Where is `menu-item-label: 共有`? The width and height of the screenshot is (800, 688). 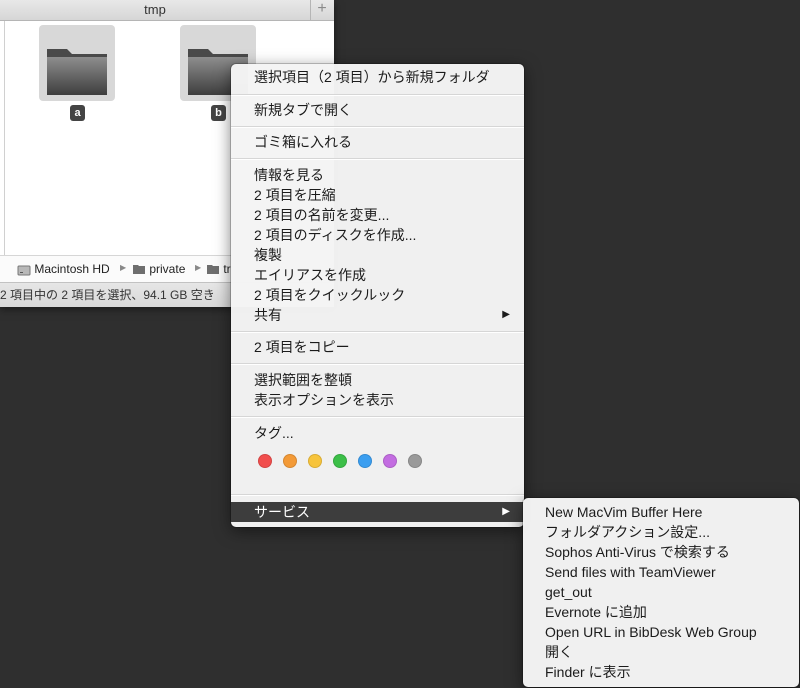
menu-item-label: 共有 is located at coordinates (268, 315).